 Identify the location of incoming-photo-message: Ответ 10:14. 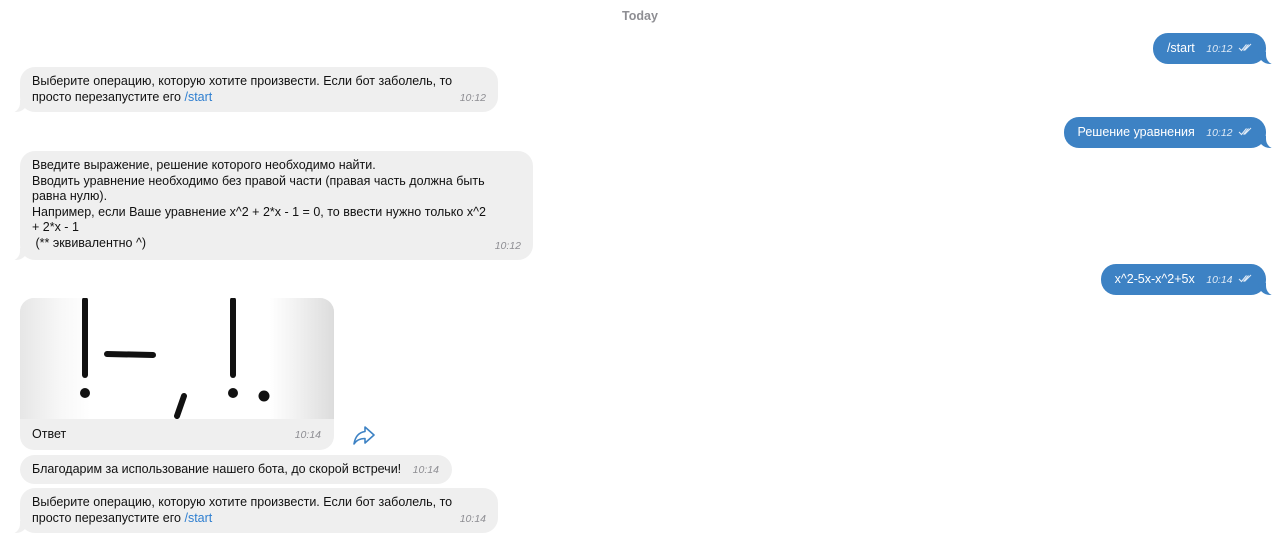
(177, 374).